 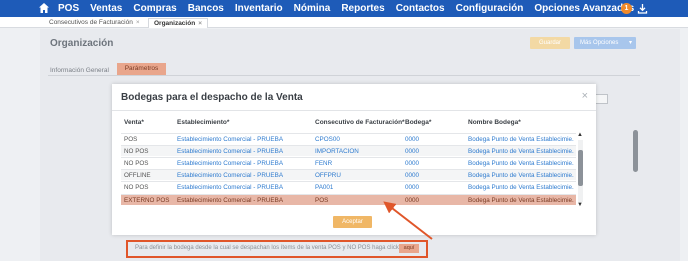 I want to click on cell-consecutivo: CPOS00, so click(x=327, y=139).